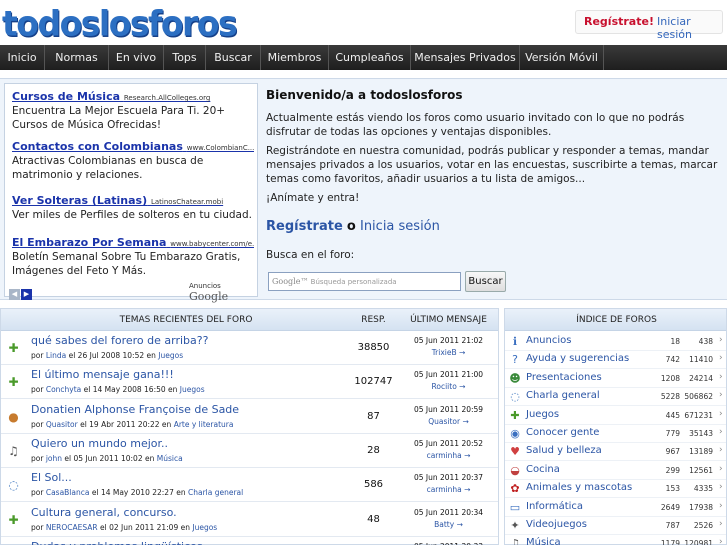 Image resolution: width=727 pixels, height=545 pixels. What do you see at coordinates (26, 294) in the screenshot?
I see `ad-next-arrow-icon: ▶` at bounding box center [26, 294].